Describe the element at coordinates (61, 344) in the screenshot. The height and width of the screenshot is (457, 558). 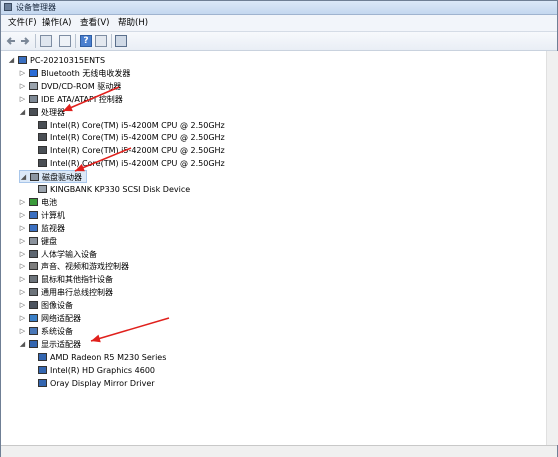
I see `category-label: 显示适配器` at that location.